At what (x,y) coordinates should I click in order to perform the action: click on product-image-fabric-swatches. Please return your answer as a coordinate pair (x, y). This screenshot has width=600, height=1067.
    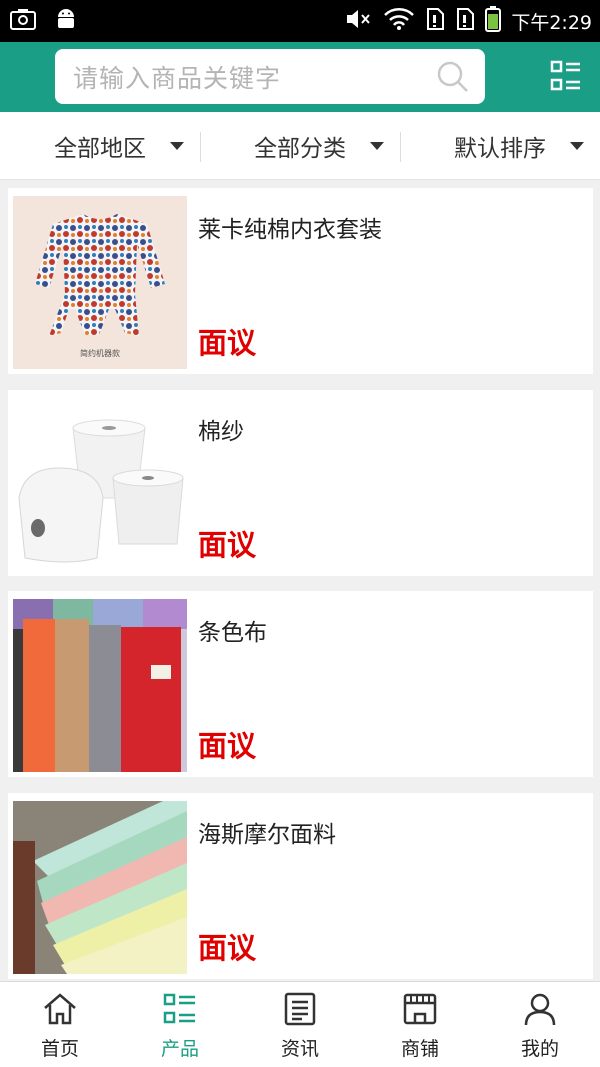
    Looking at the image, I should click on (100, 887).